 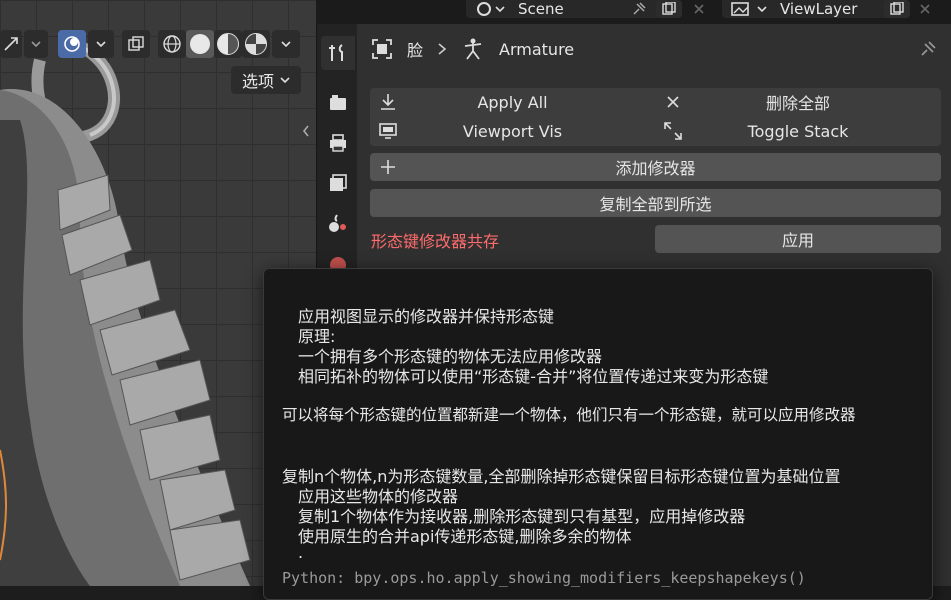 I want to click on new-view-layer-icon, so click(x=897, y=9).